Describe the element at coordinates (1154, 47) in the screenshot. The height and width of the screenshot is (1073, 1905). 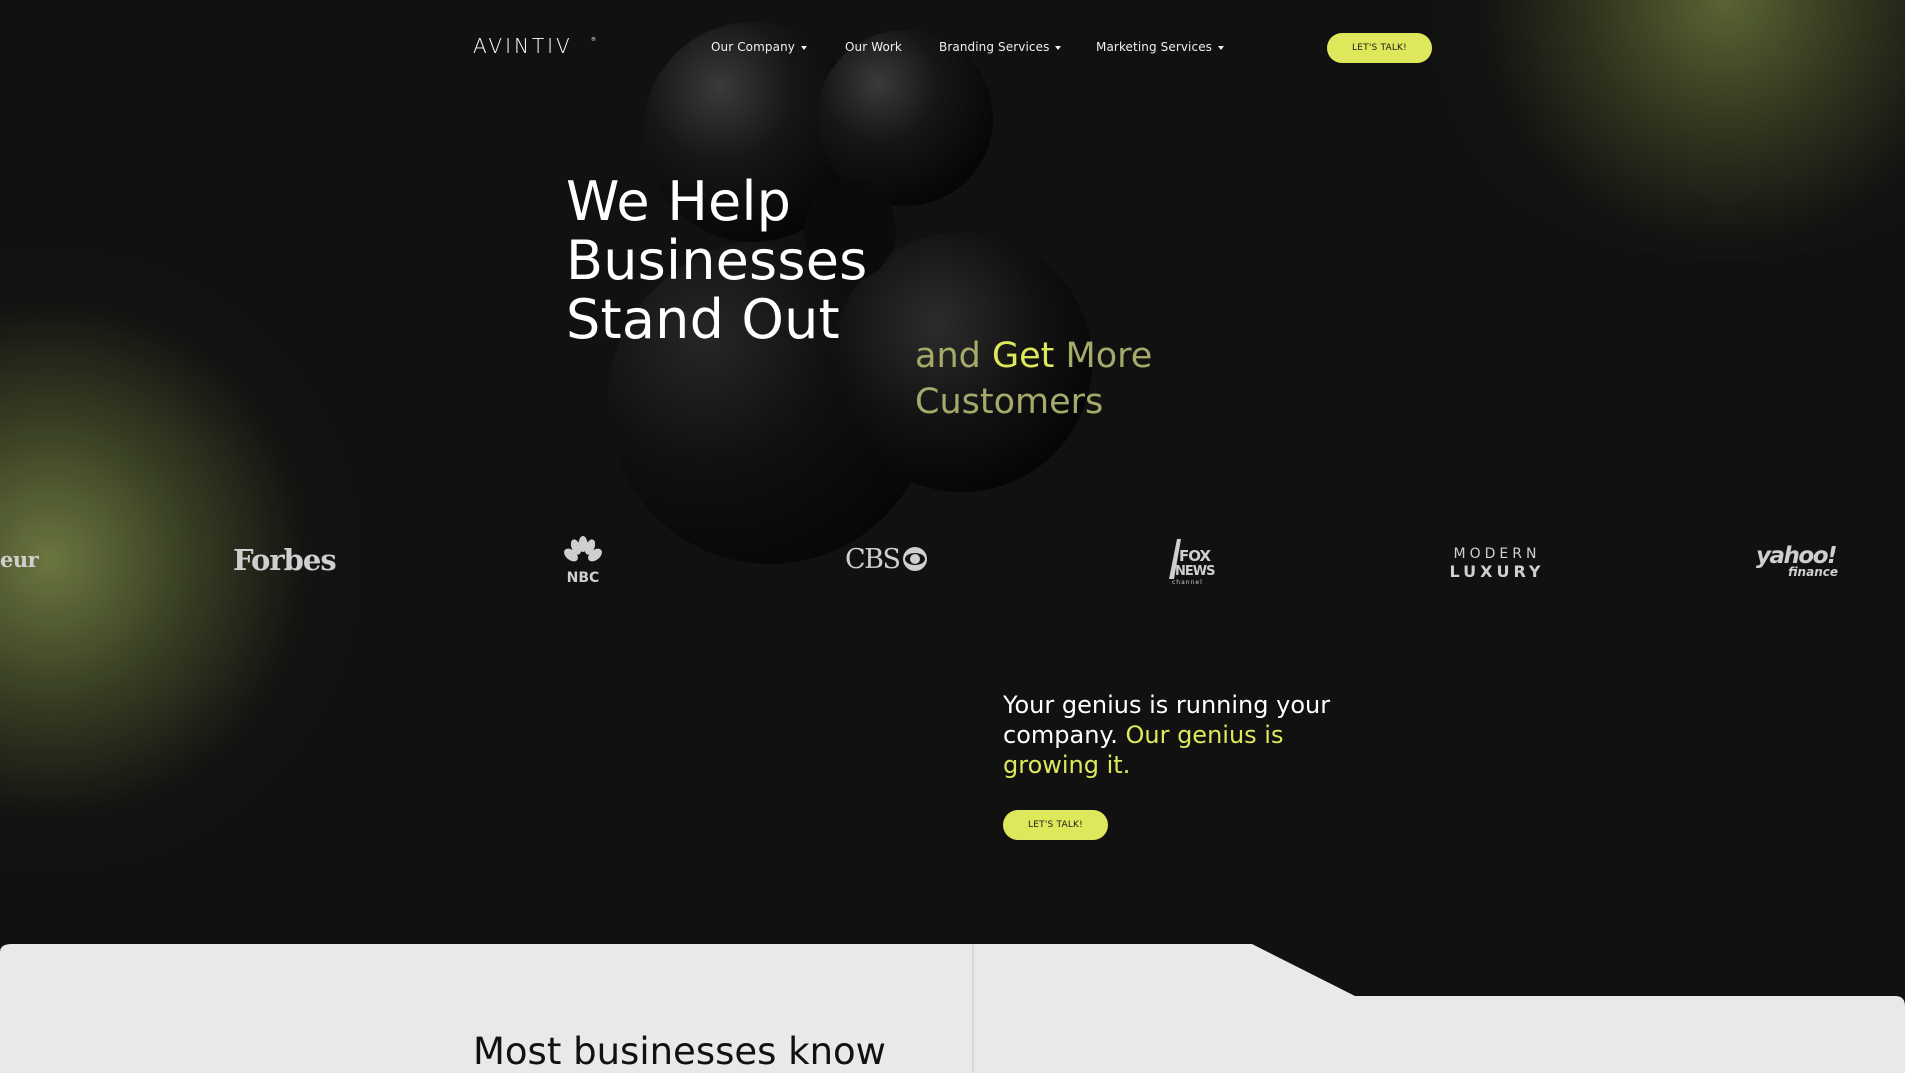
I see `nav-marketing-services-label: Marketing Services` at that location.